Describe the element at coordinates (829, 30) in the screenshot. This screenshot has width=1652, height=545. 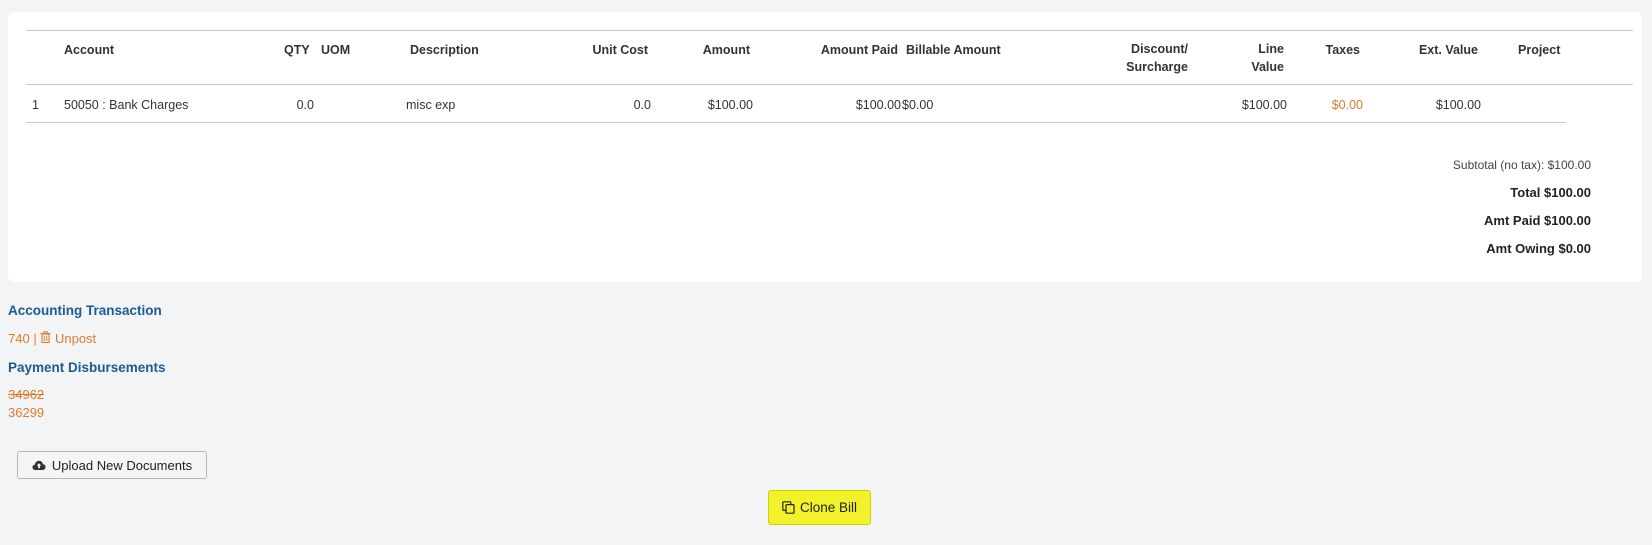
I see `table-top-border` at that location.